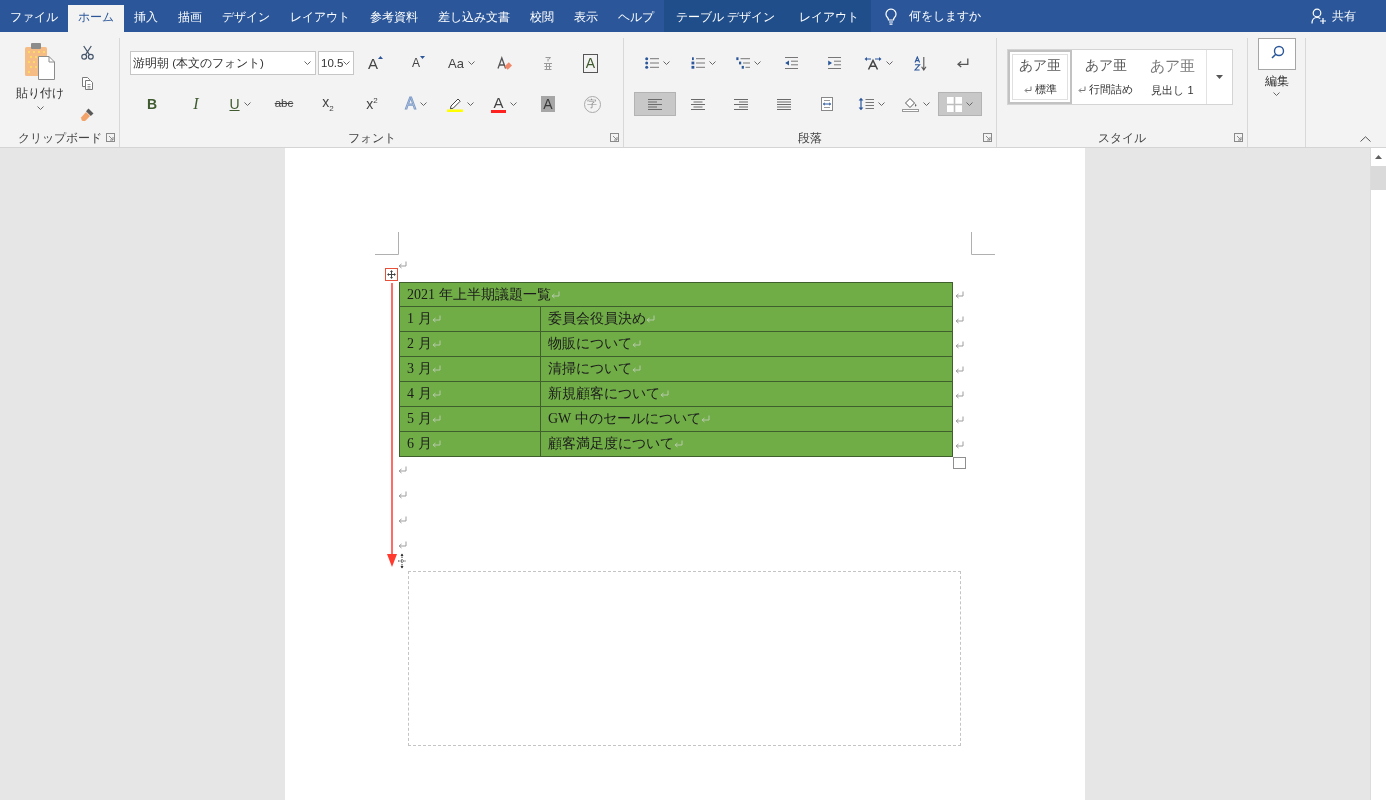  What do you see at coordinates (726, 16) in the screenshot?
I see `ribbon-tab: テーブル デザイン` at bounding box center [726, 16].